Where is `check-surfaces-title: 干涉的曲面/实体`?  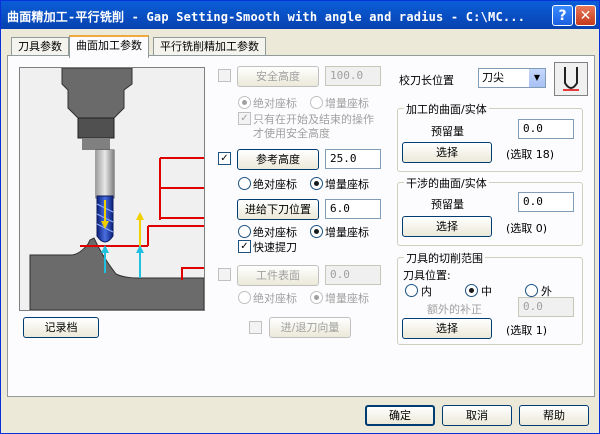
check-surfaces-title: 干涉的曲面/实体 is located at coordinates (446, 183).